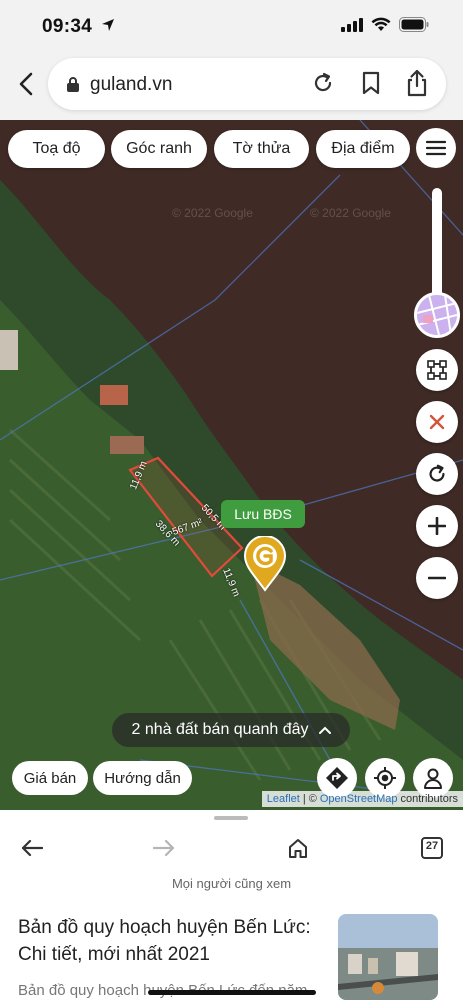  Describe the element at coordinates (414, 24) in the screenshot. I see `battery-icon` at that location.